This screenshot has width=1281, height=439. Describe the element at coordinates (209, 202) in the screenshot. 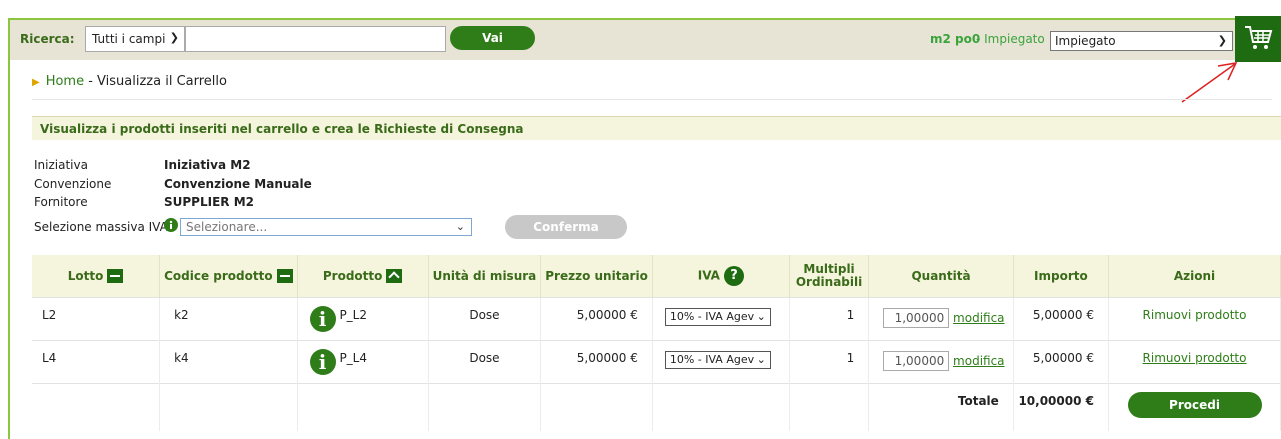

I see `info-value: SUPPLIER M2` at that location.